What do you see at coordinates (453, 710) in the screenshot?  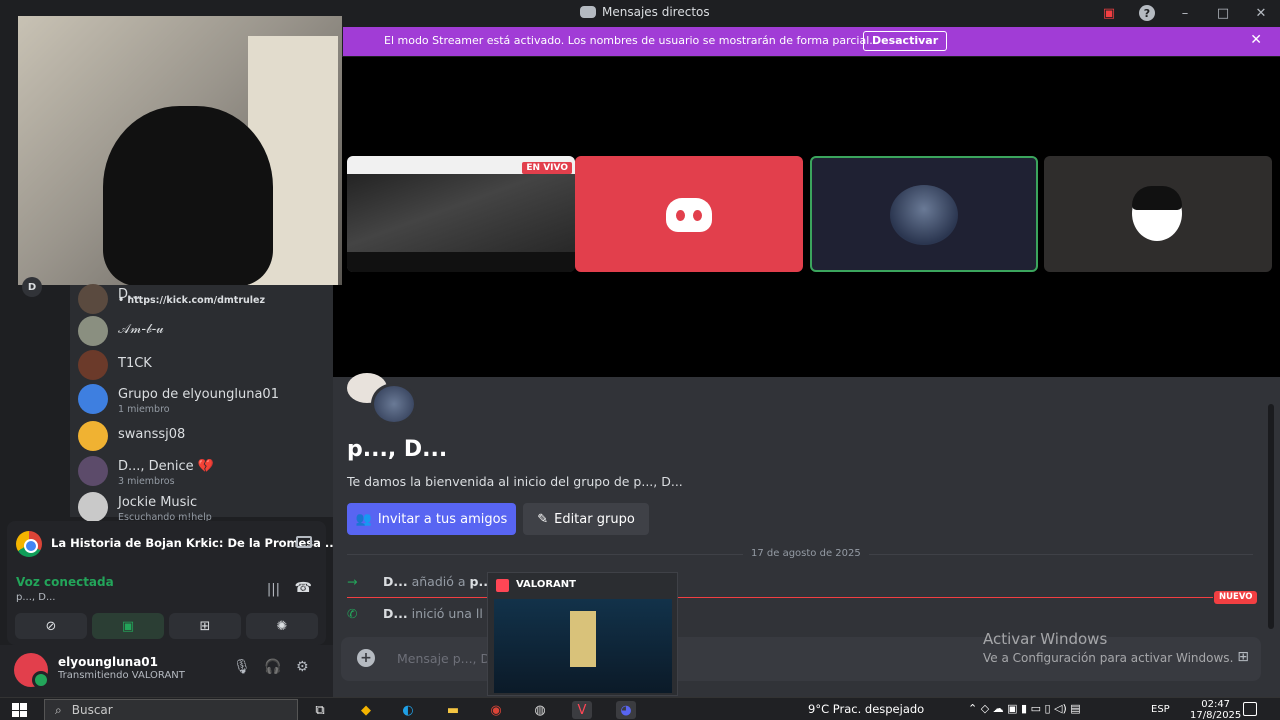 I see `file-explorer-icon: ▬` at bounding box center [453, 710].